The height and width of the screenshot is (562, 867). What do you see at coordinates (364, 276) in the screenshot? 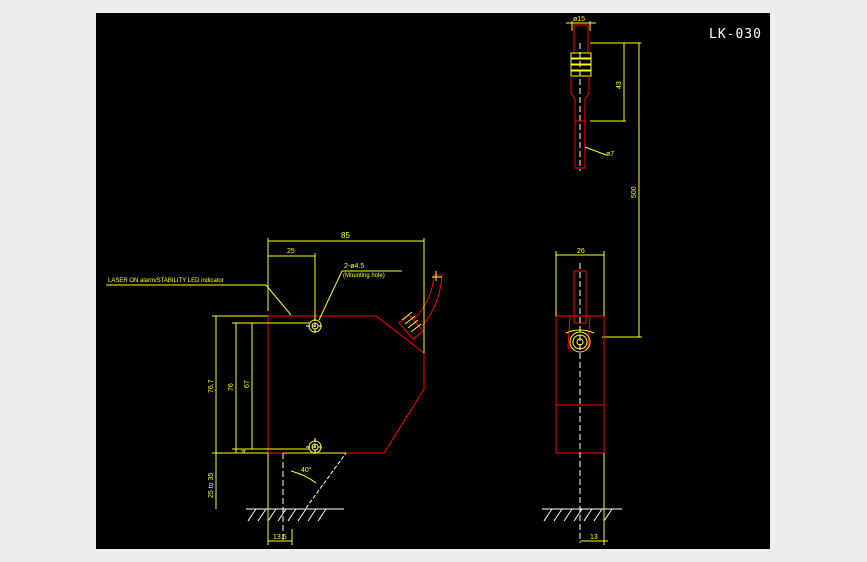
I see `mounting-hole-note: (Mounting hole)` at bounding box center [364, 276].